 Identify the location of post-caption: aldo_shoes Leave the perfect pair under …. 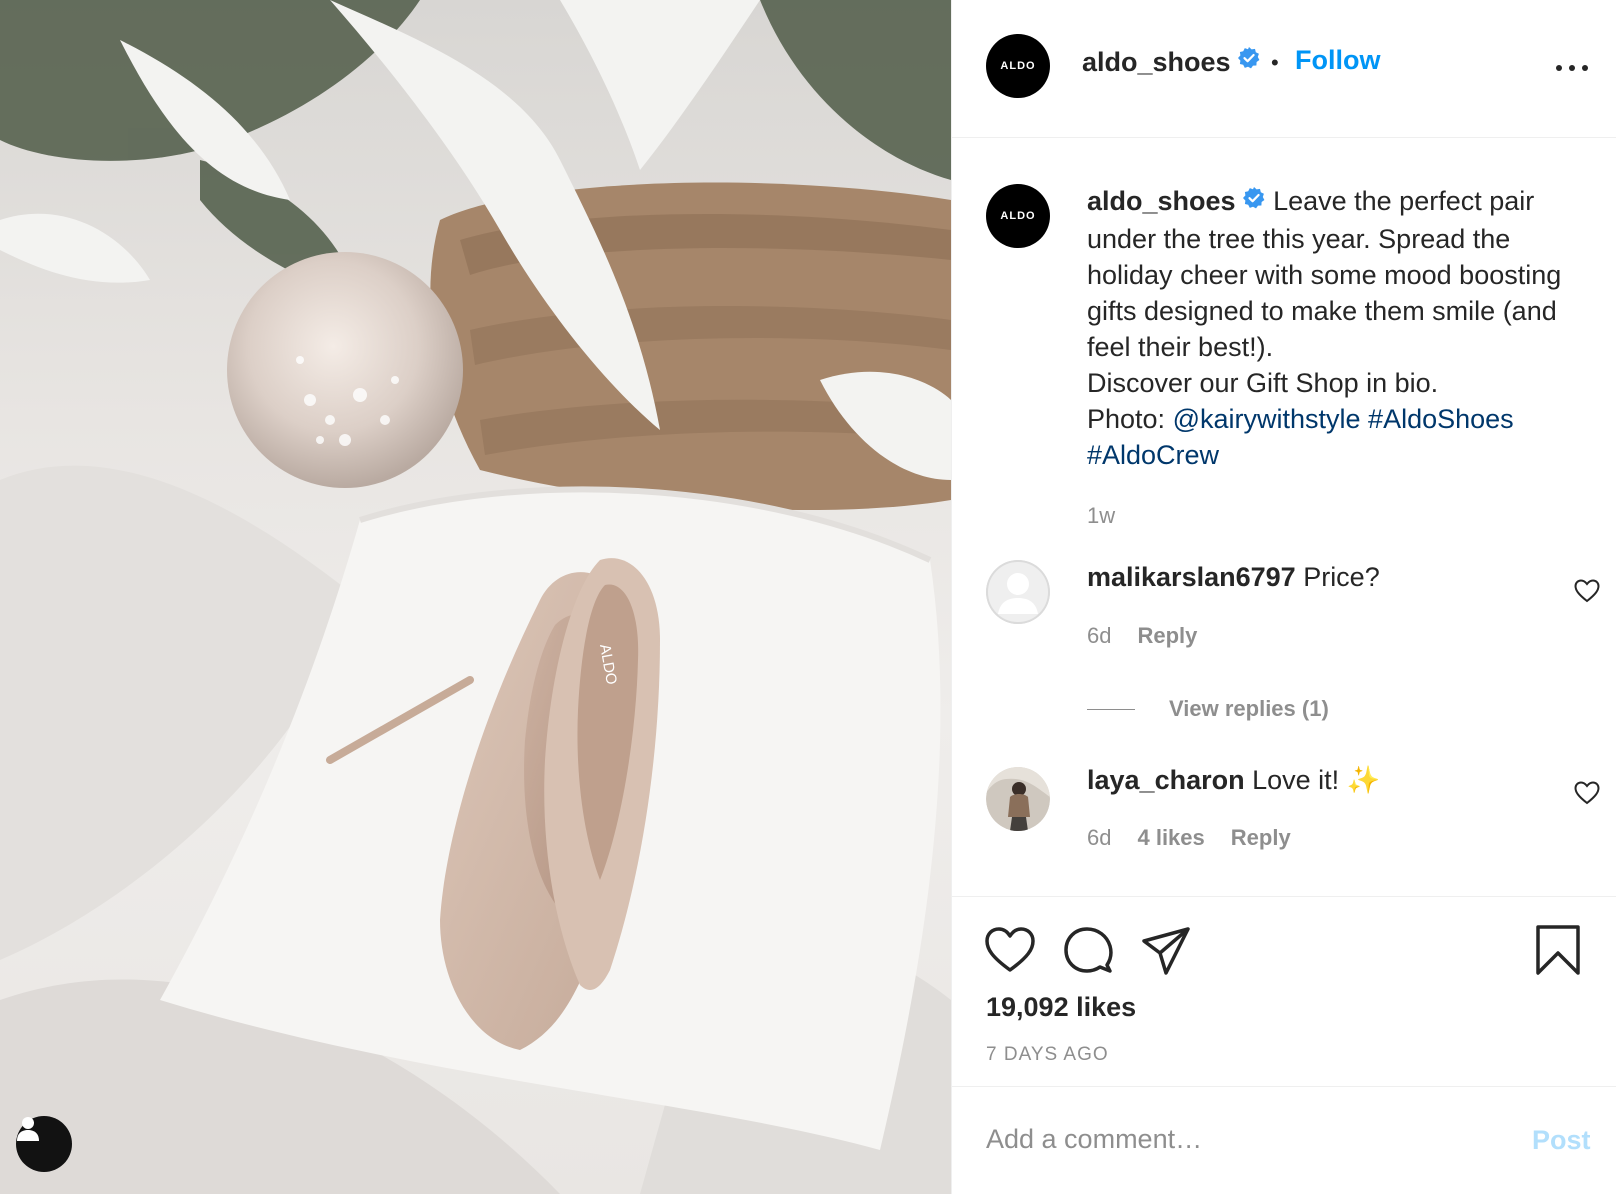
(1342, 328).